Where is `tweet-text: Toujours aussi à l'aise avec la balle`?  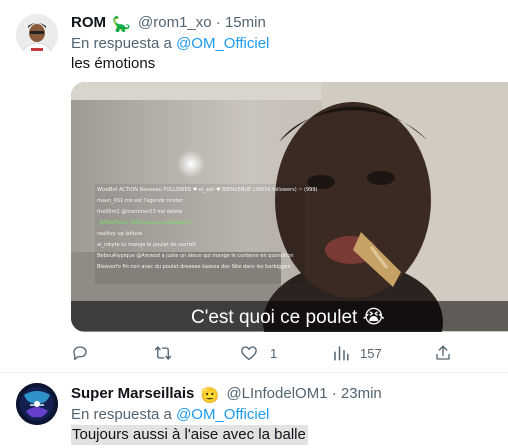 tweet-text: Toujours aussi à l'aise avec la balle is located at coordinates (189, 435).